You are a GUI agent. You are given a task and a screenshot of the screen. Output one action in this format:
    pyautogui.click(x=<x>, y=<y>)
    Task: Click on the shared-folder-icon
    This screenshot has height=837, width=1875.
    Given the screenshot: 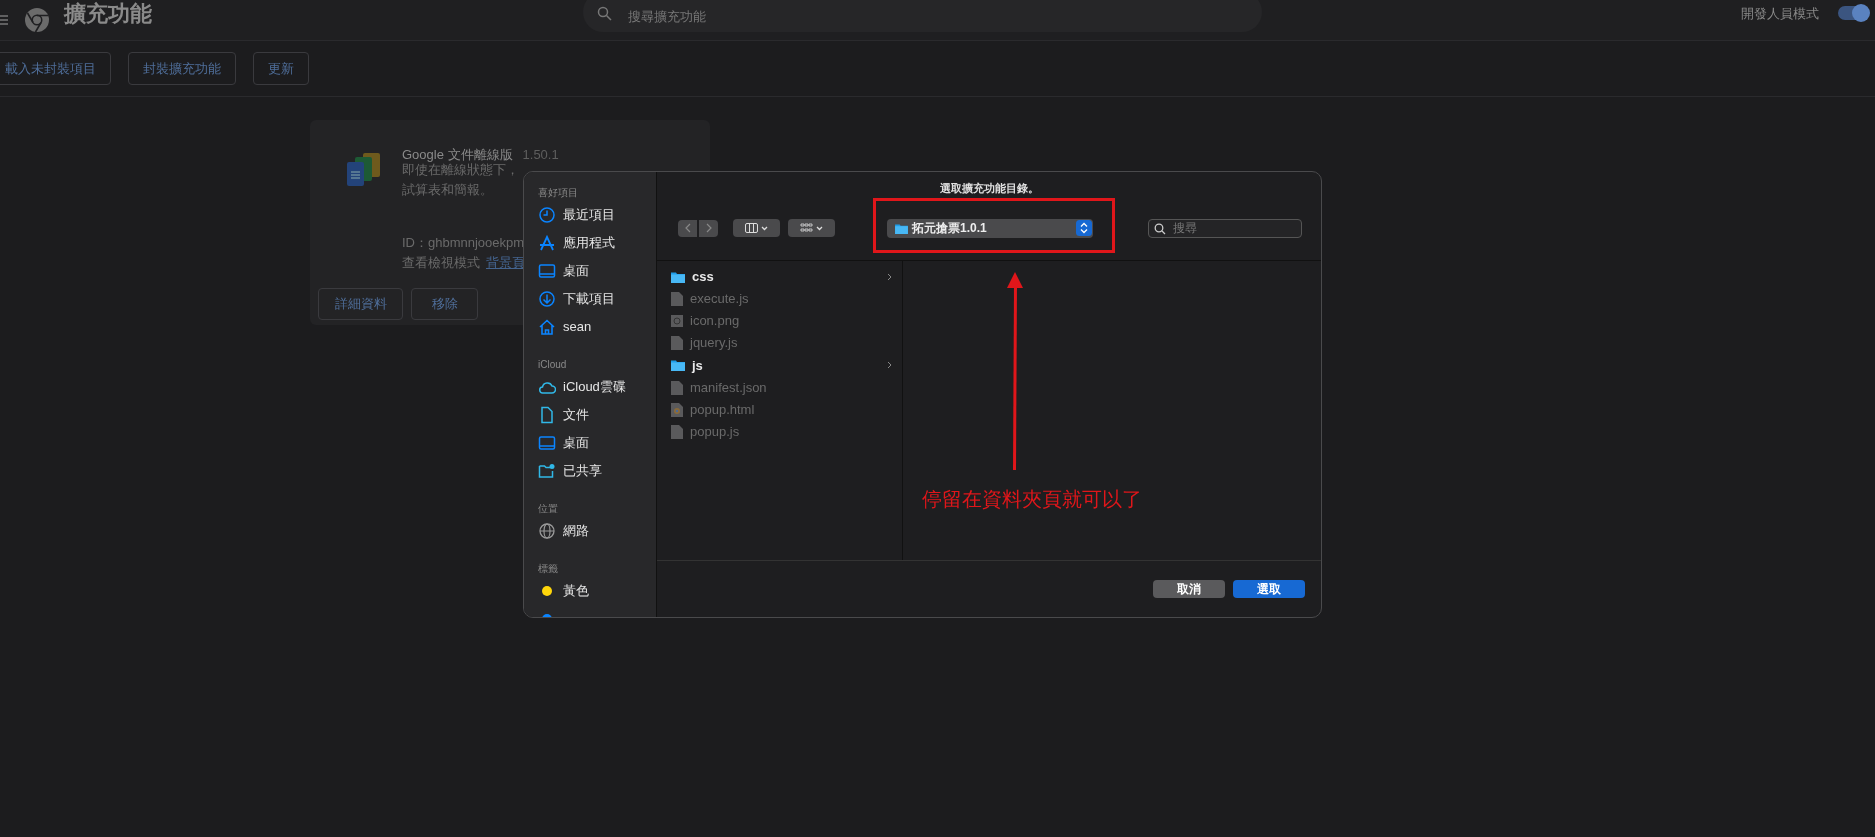 What is the action you would take?
    pyautogui.click(x=547, y=471)
    